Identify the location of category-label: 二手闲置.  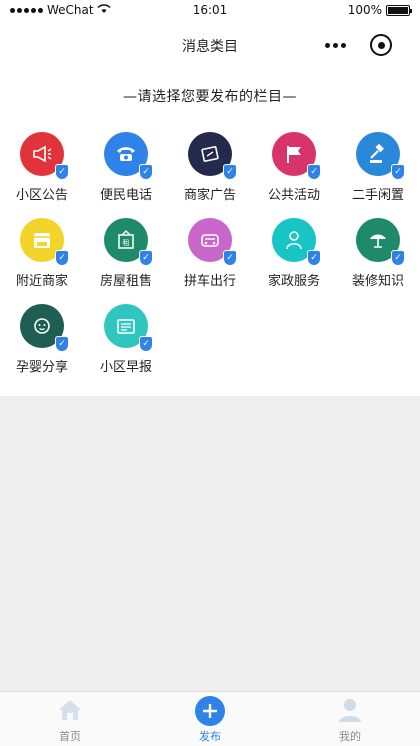
(377, 195).